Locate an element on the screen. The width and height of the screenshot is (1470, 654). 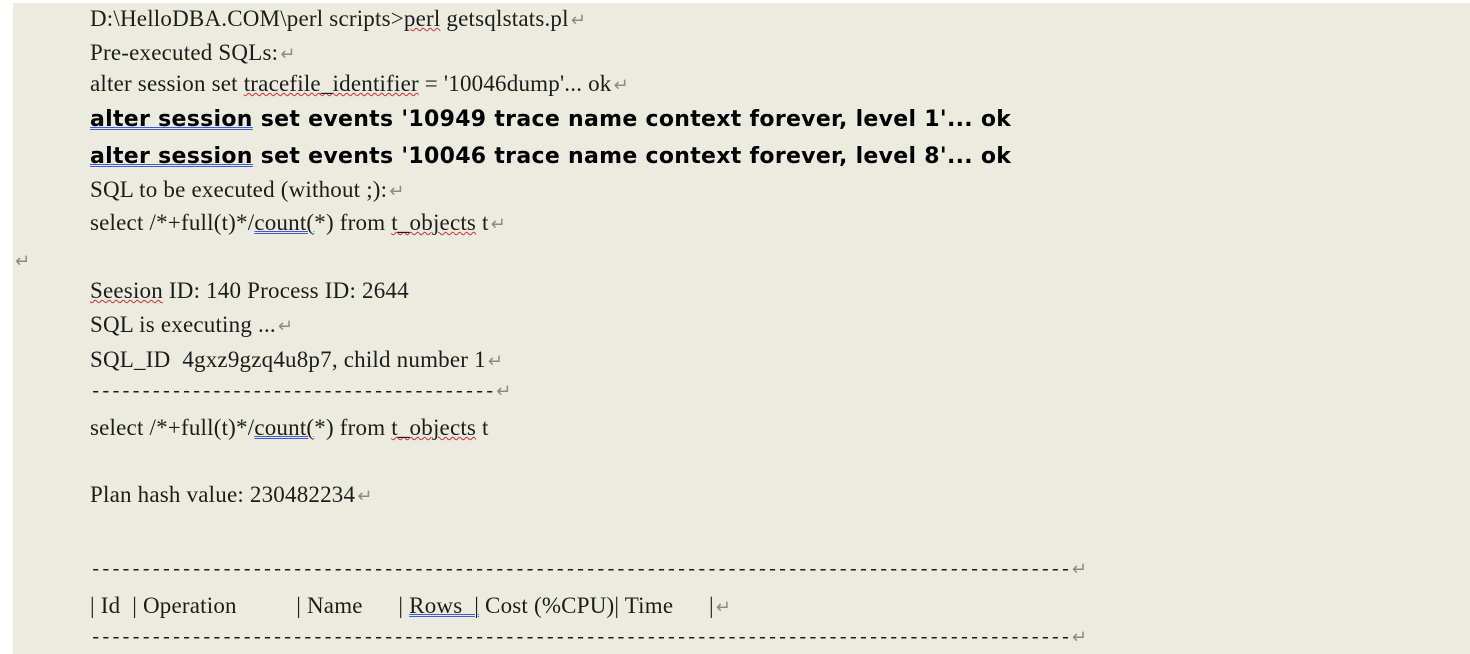
sql-to-execute-heading: SQL to be executed (without ;): ↵ is located at coordinates (247, 191).